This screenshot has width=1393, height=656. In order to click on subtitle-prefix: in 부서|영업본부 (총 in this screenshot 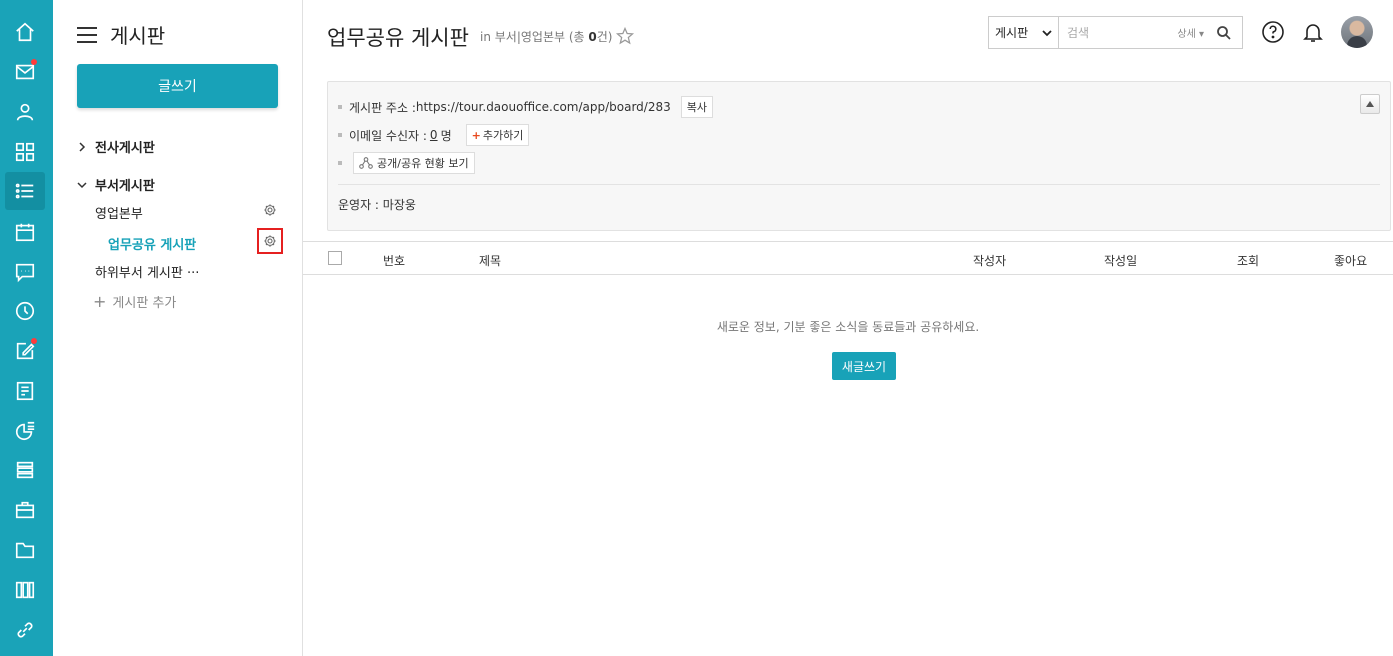, I will do `click(534, 37)`.